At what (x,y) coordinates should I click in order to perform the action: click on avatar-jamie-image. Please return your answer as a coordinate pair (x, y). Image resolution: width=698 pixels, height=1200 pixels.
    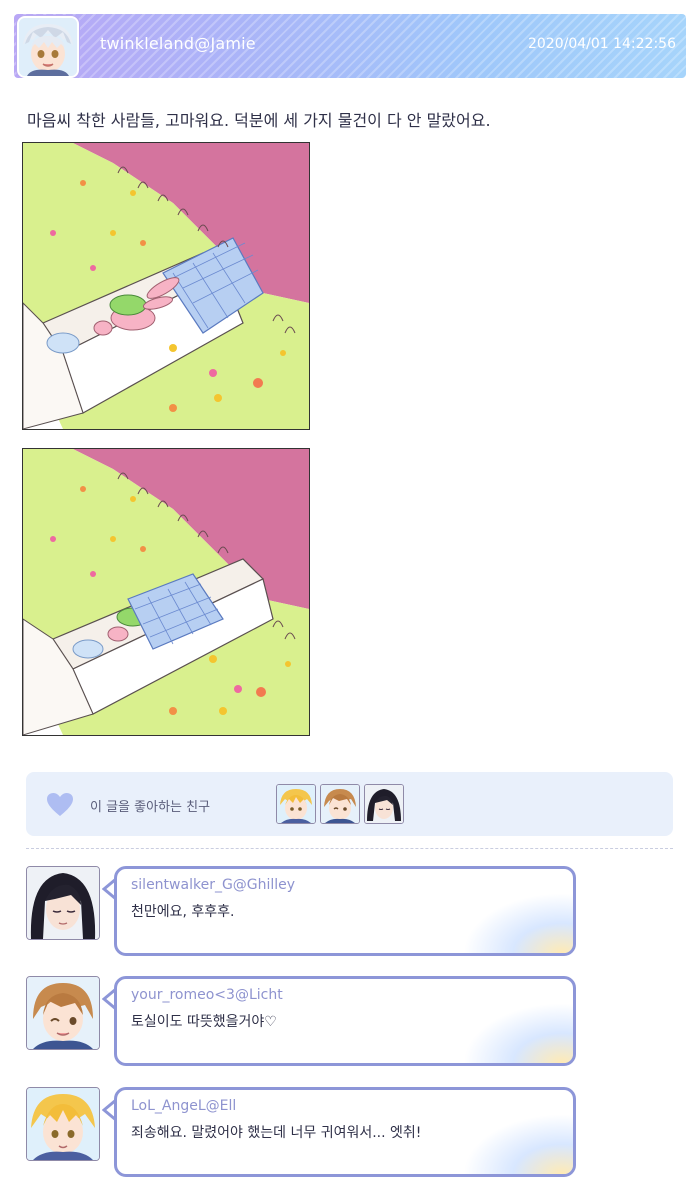
    Looking at the image, I should click on (48, 47).